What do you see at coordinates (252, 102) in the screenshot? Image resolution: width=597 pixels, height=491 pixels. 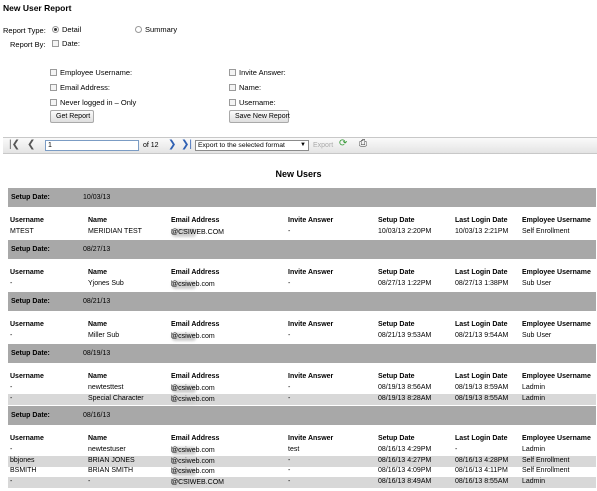 I see `username-checkbox: Username:` at bounding box center [252, 102].